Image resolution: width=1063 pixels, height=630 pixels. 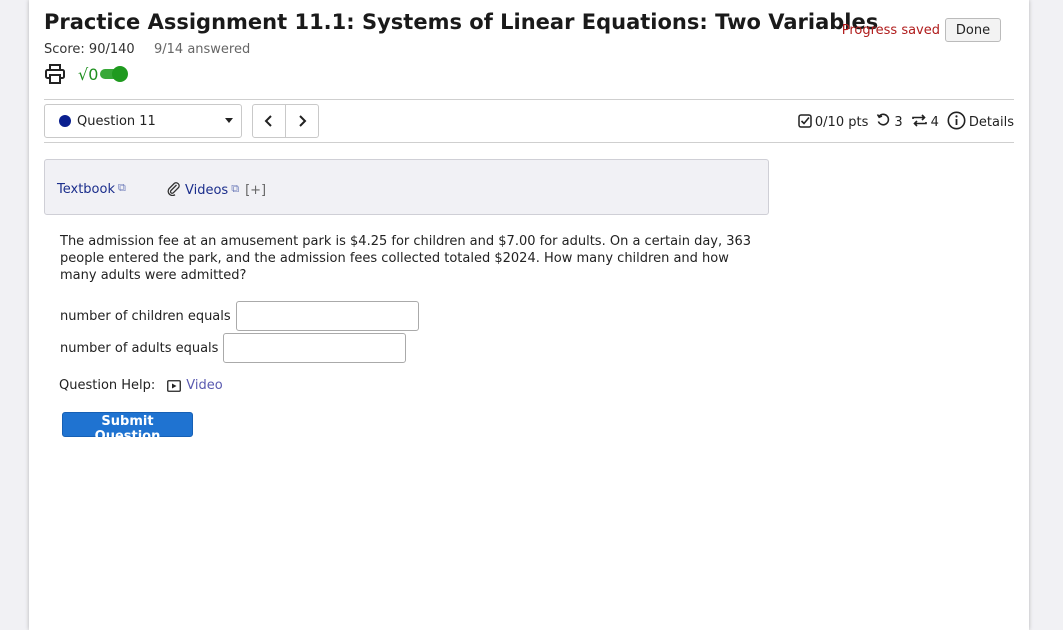 I want to click on info-icon, so click(x=956, y=122).